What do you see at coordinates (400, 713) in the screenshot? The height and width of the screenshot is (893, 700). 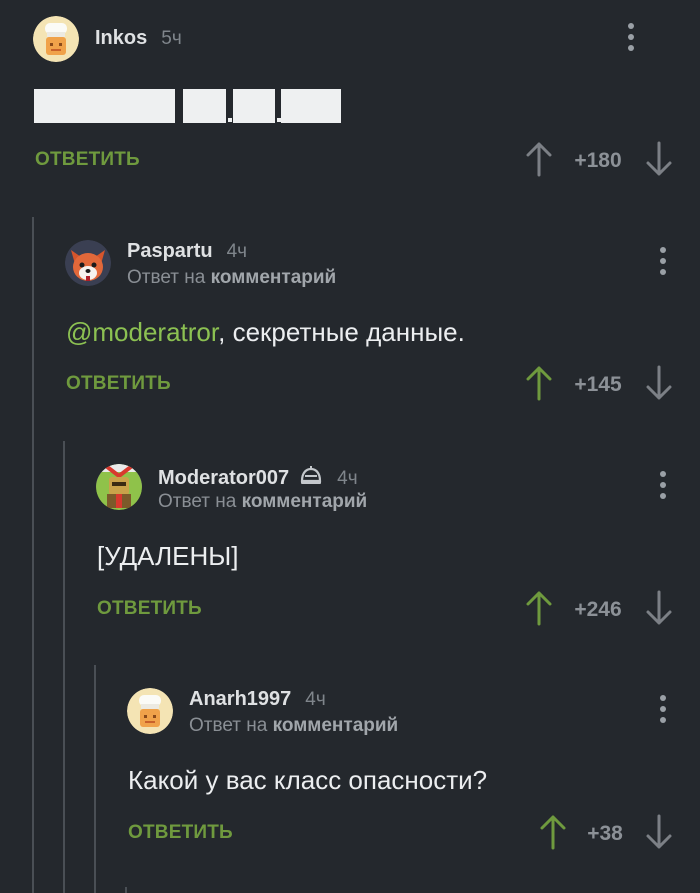 I see `comment-header: Anarh1997 4ч Ответ на комментарий` at bounding box center [400, 713].